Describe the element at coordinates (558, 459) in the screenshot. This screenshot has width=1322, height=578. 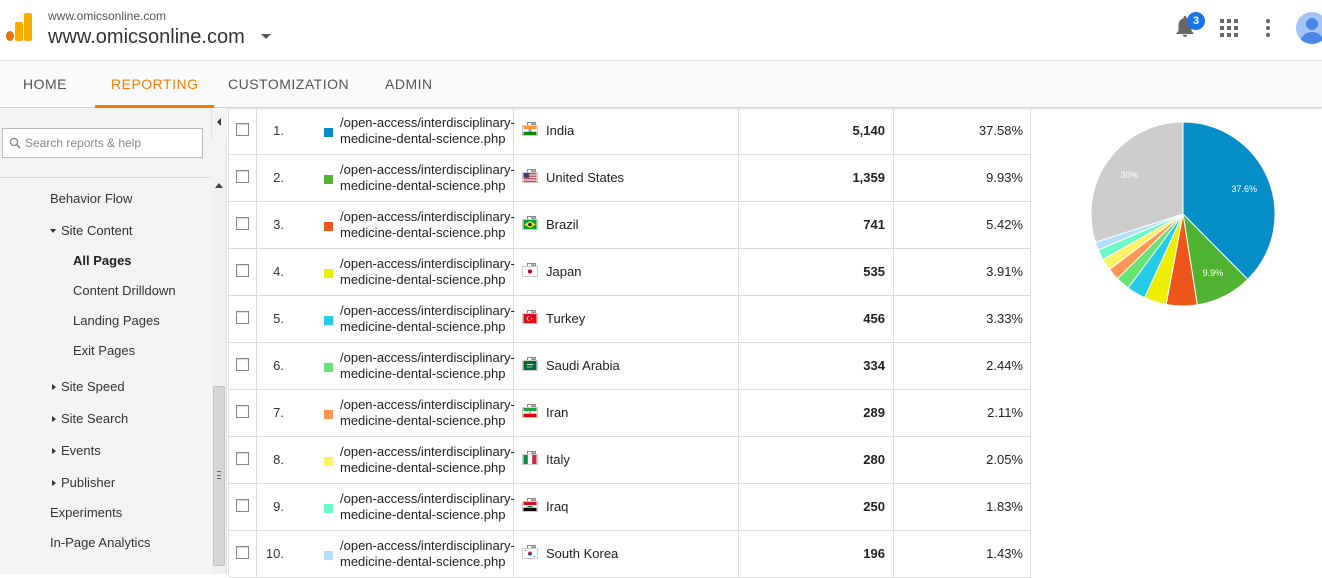
I see `country-name: Italy` at that location.